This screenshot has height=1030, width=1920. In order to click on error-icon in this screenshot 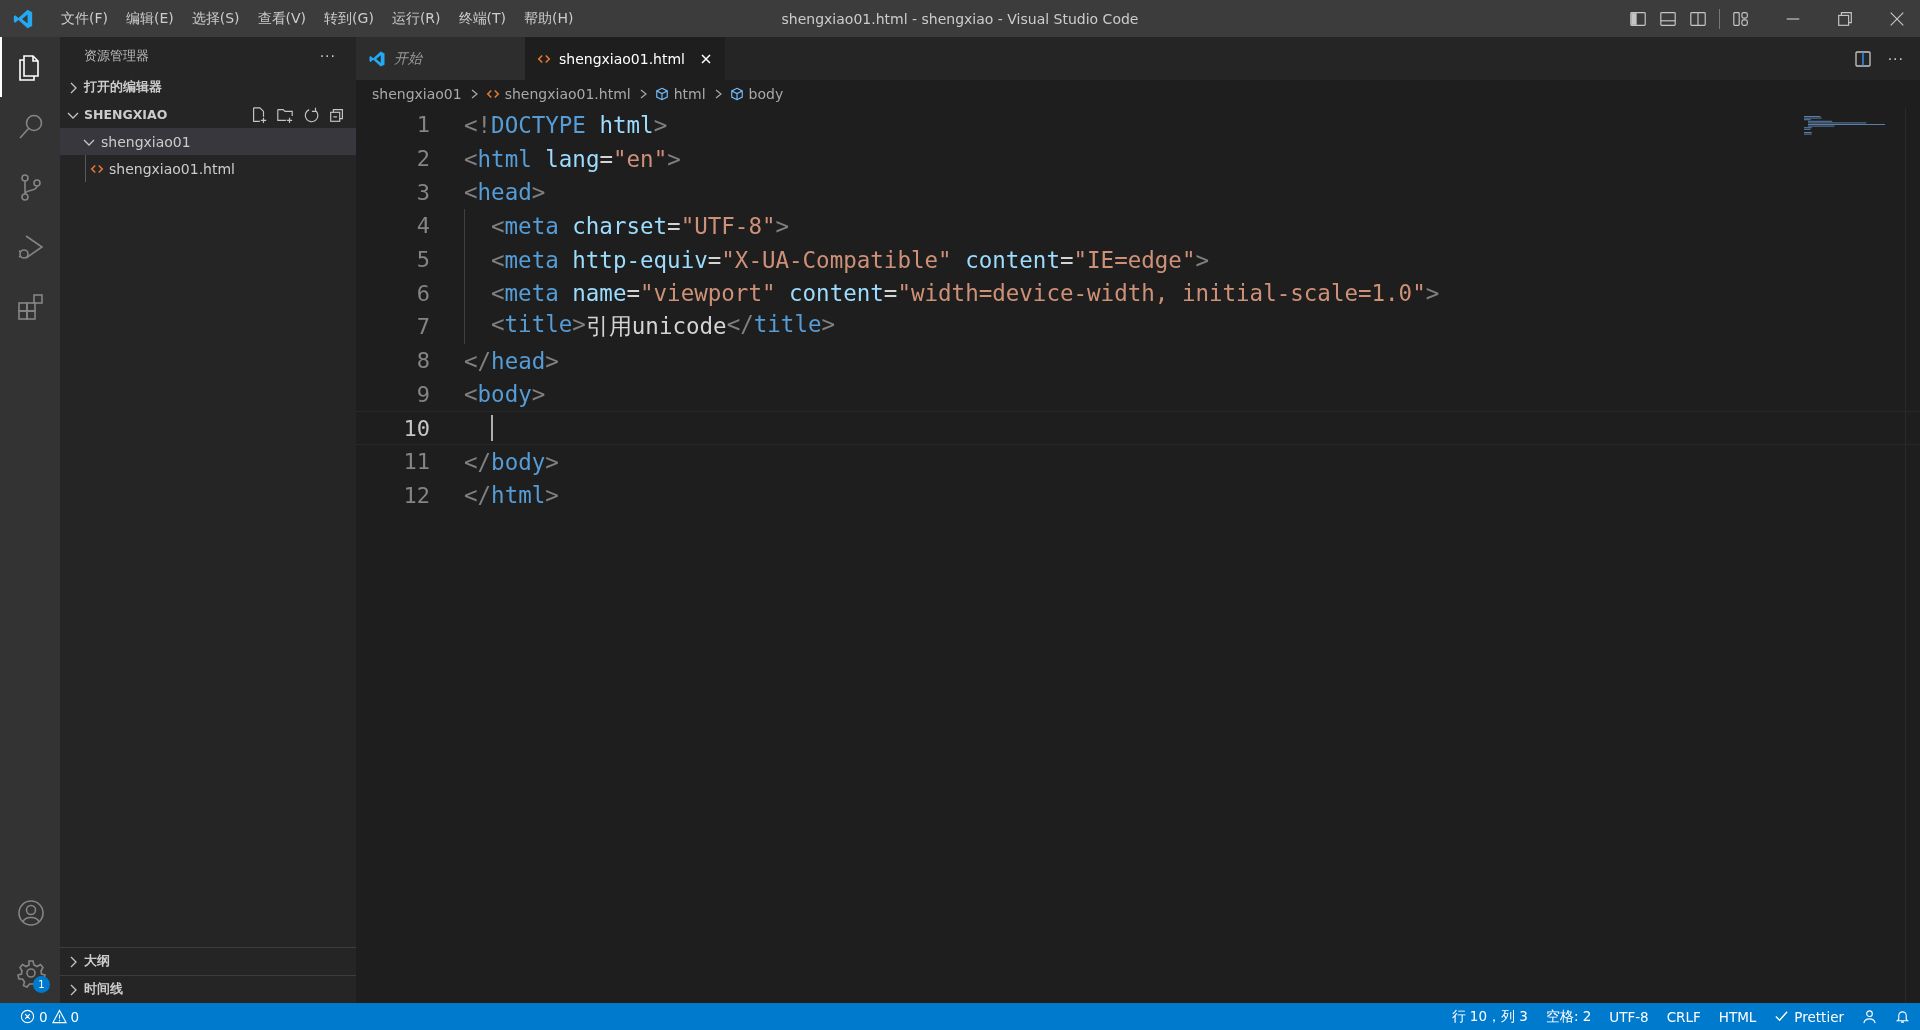, I will do `click(27, 1016)`.